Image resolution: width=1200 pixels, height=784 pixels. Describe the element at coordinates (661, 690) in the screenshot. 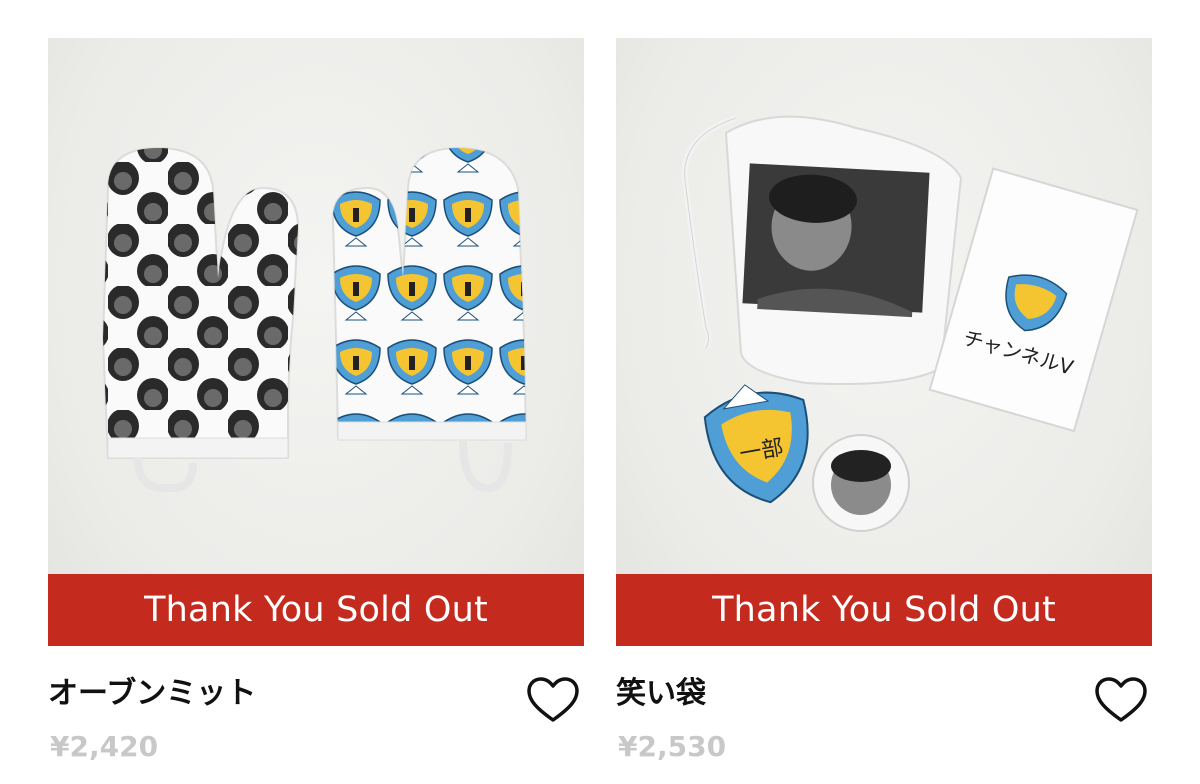

I see `product-name: 笑い袋` at that location.